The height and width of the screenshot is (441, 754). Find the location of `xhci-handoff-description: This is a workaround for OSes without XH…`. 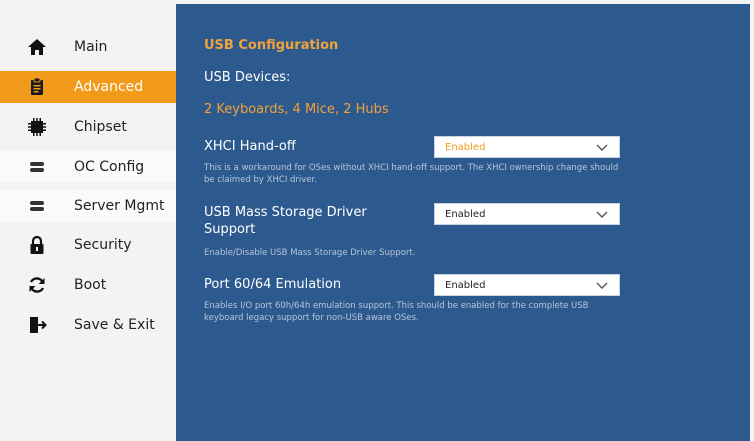

xhci-handoff-description: This is a workaround for OSes without XH… is located at coordinates (411, 174).